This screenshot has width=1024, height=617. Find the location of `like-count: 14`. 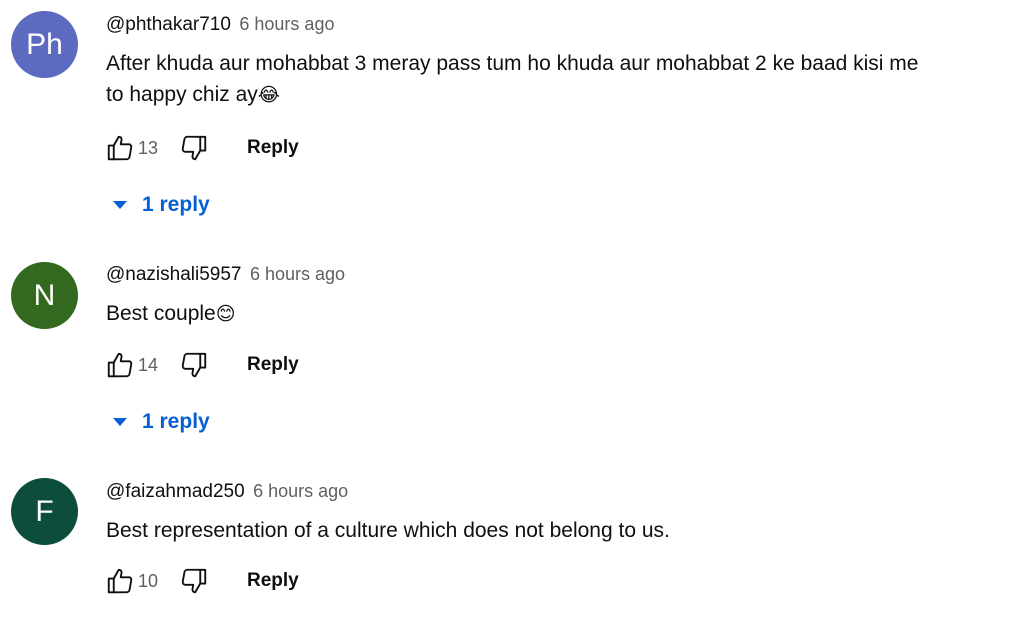

like-count: 14 is located at coordinates (148, 364).